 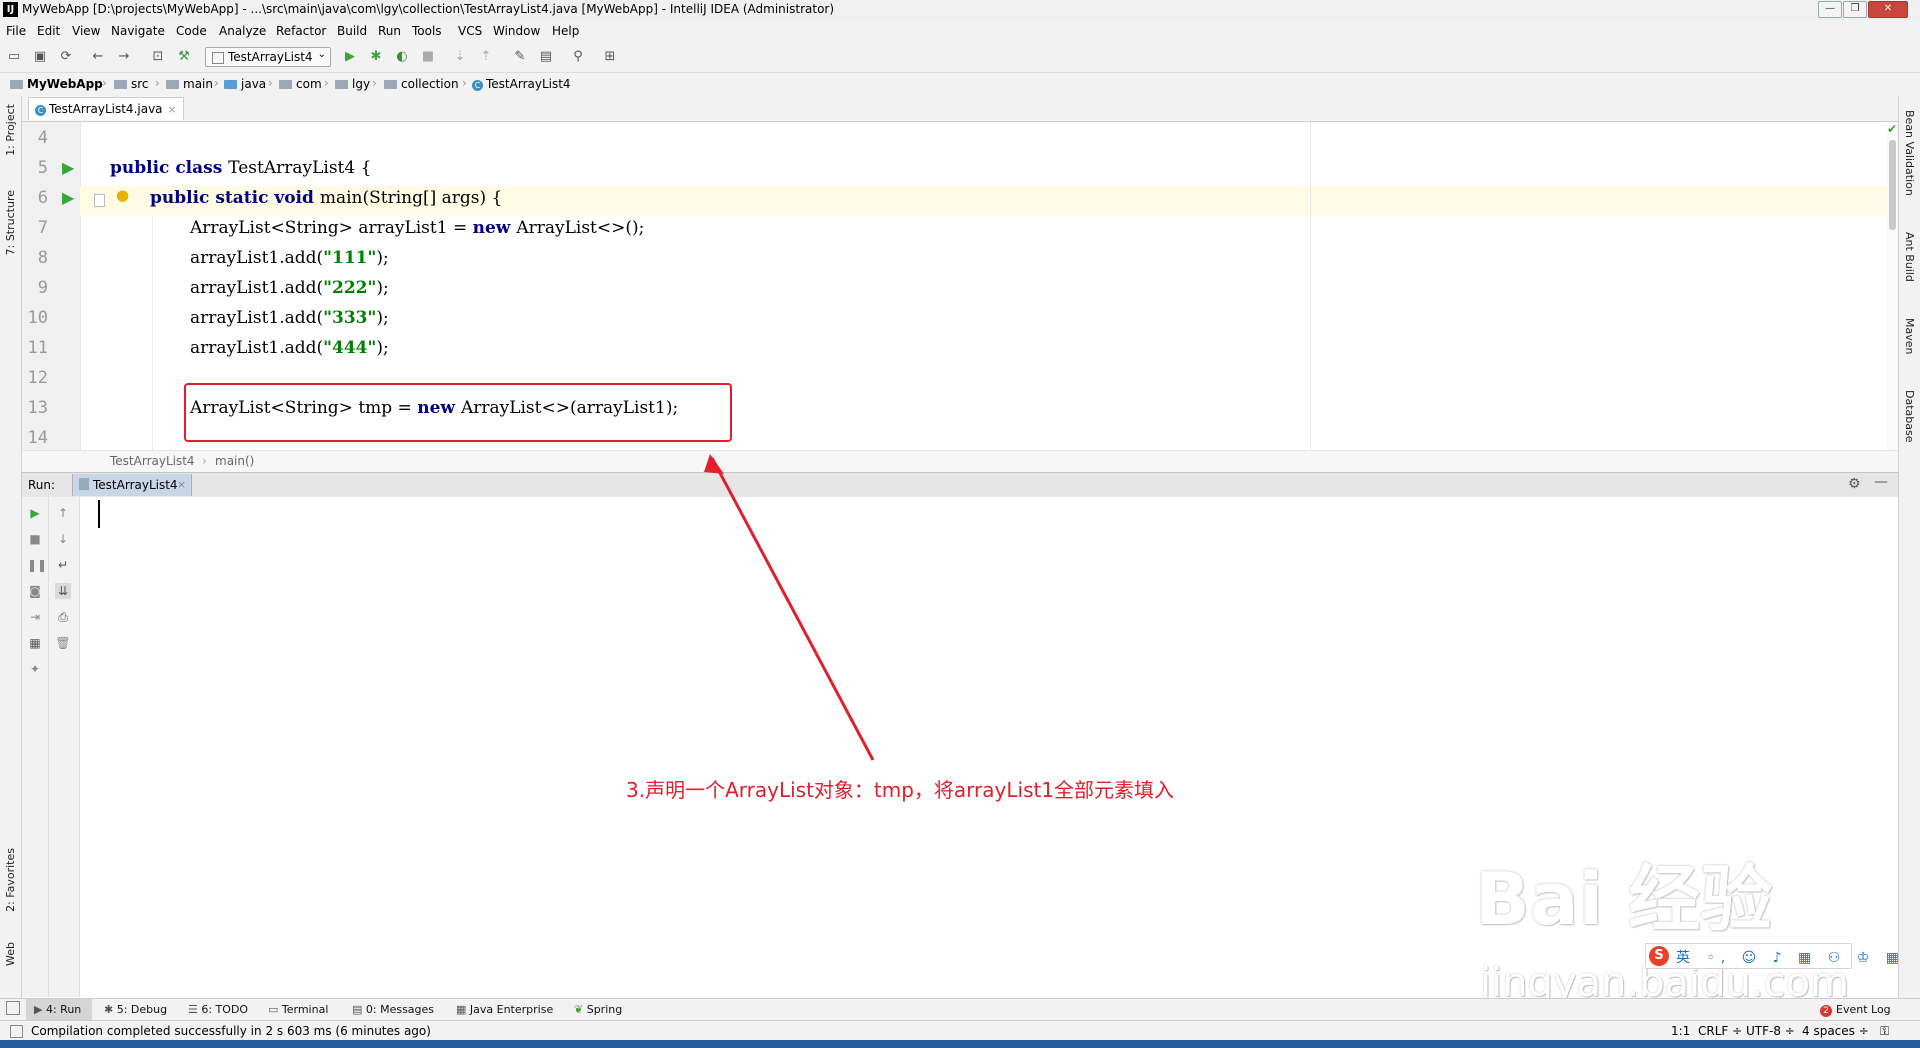 I want to click on tool-tab-messages: ▤ 0: Messages, so click(x=393, y=1009).